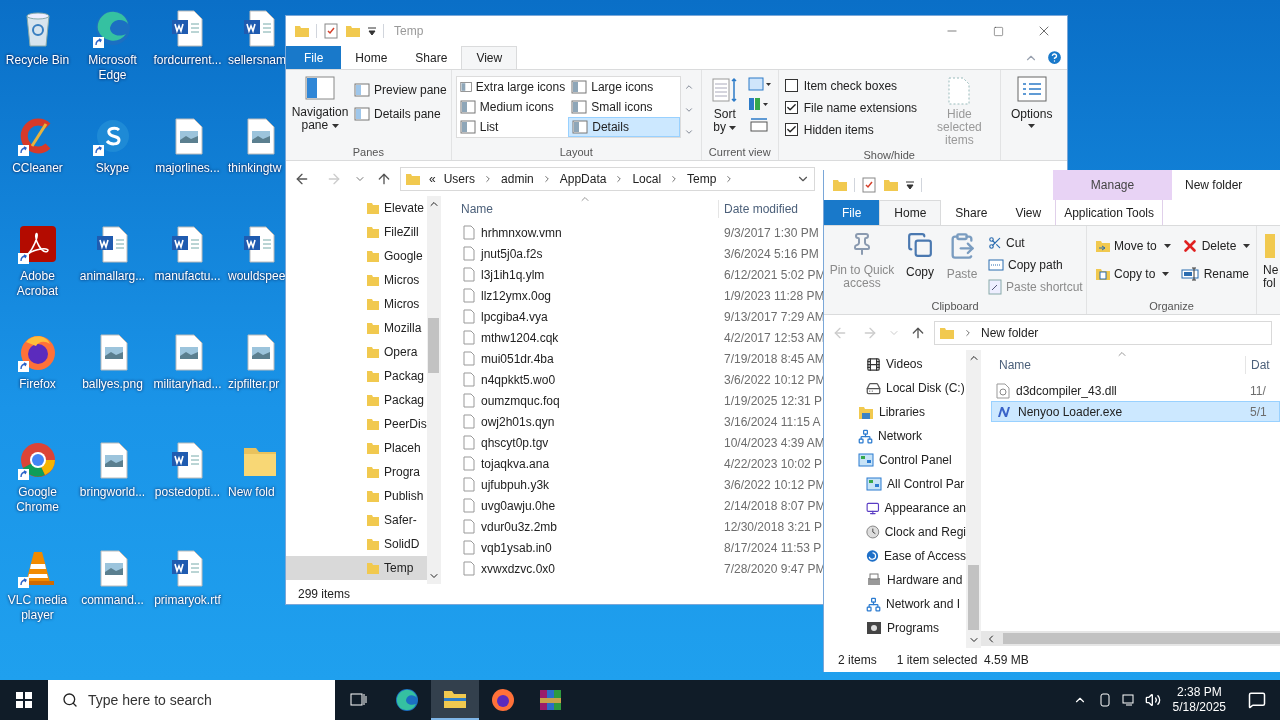 The image size is (1280, 720). Describe the element at coordinates (1133, 246) in the screenshot. I see `organize-button: Move to` at that location.